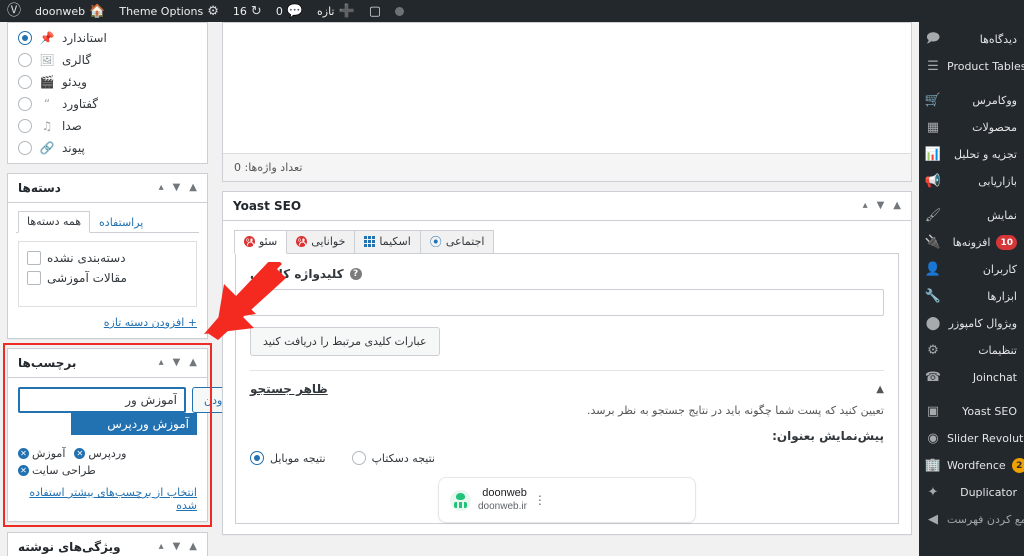 The image size is (1024, 556). What do you see at coordinates (971, 350) in the screenshot?
I see `sidebar-item-settings: ⚙ تنظیمات` at bounding box center [971, 350].